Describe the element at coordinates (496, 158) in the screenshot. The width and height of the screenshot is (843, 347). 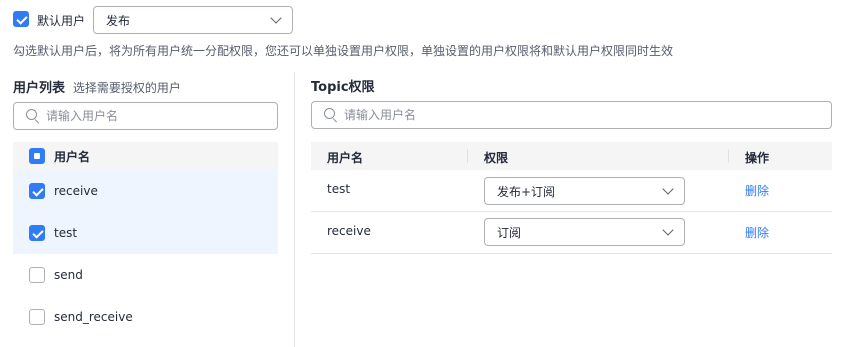
I see `column-header-permission: 权限` at that location.